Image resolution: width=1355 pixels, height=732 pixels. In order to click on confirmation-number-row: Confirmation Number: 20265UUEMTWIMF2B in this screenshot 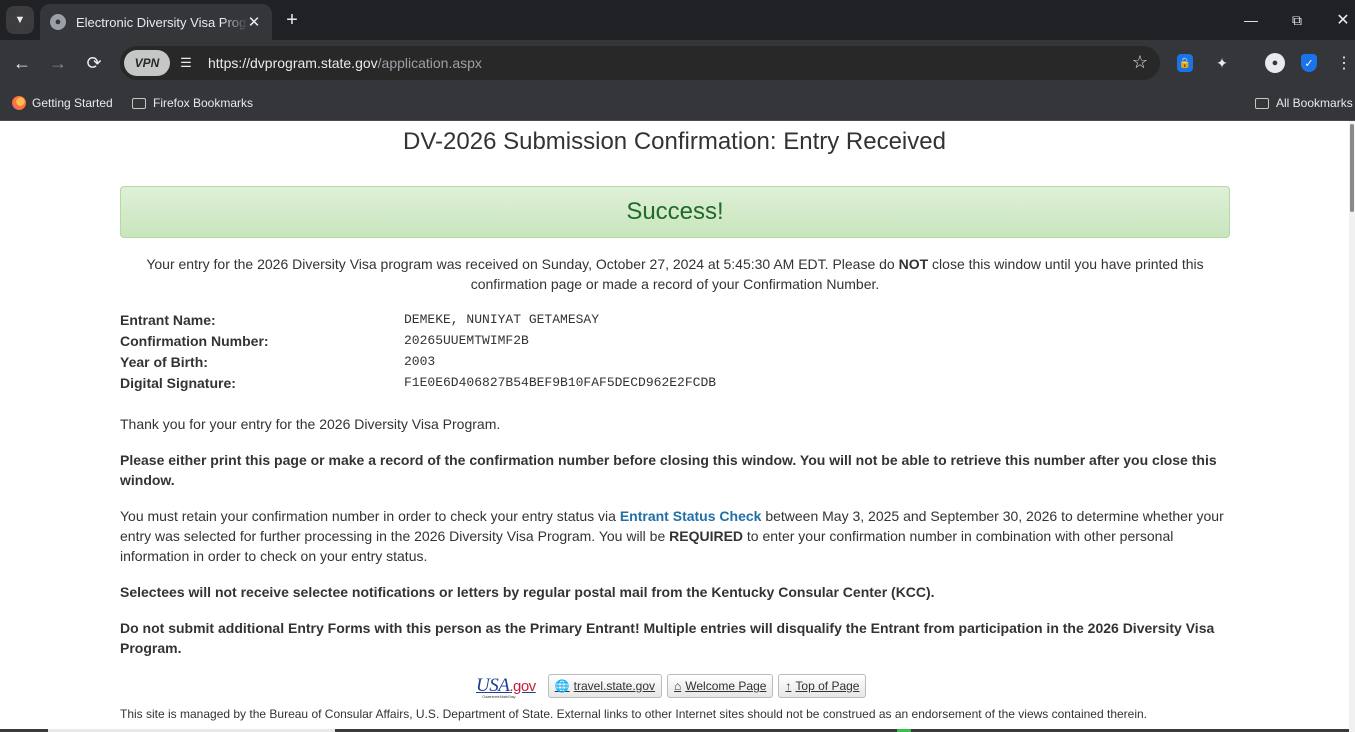, I will do `click(418, 340)`.